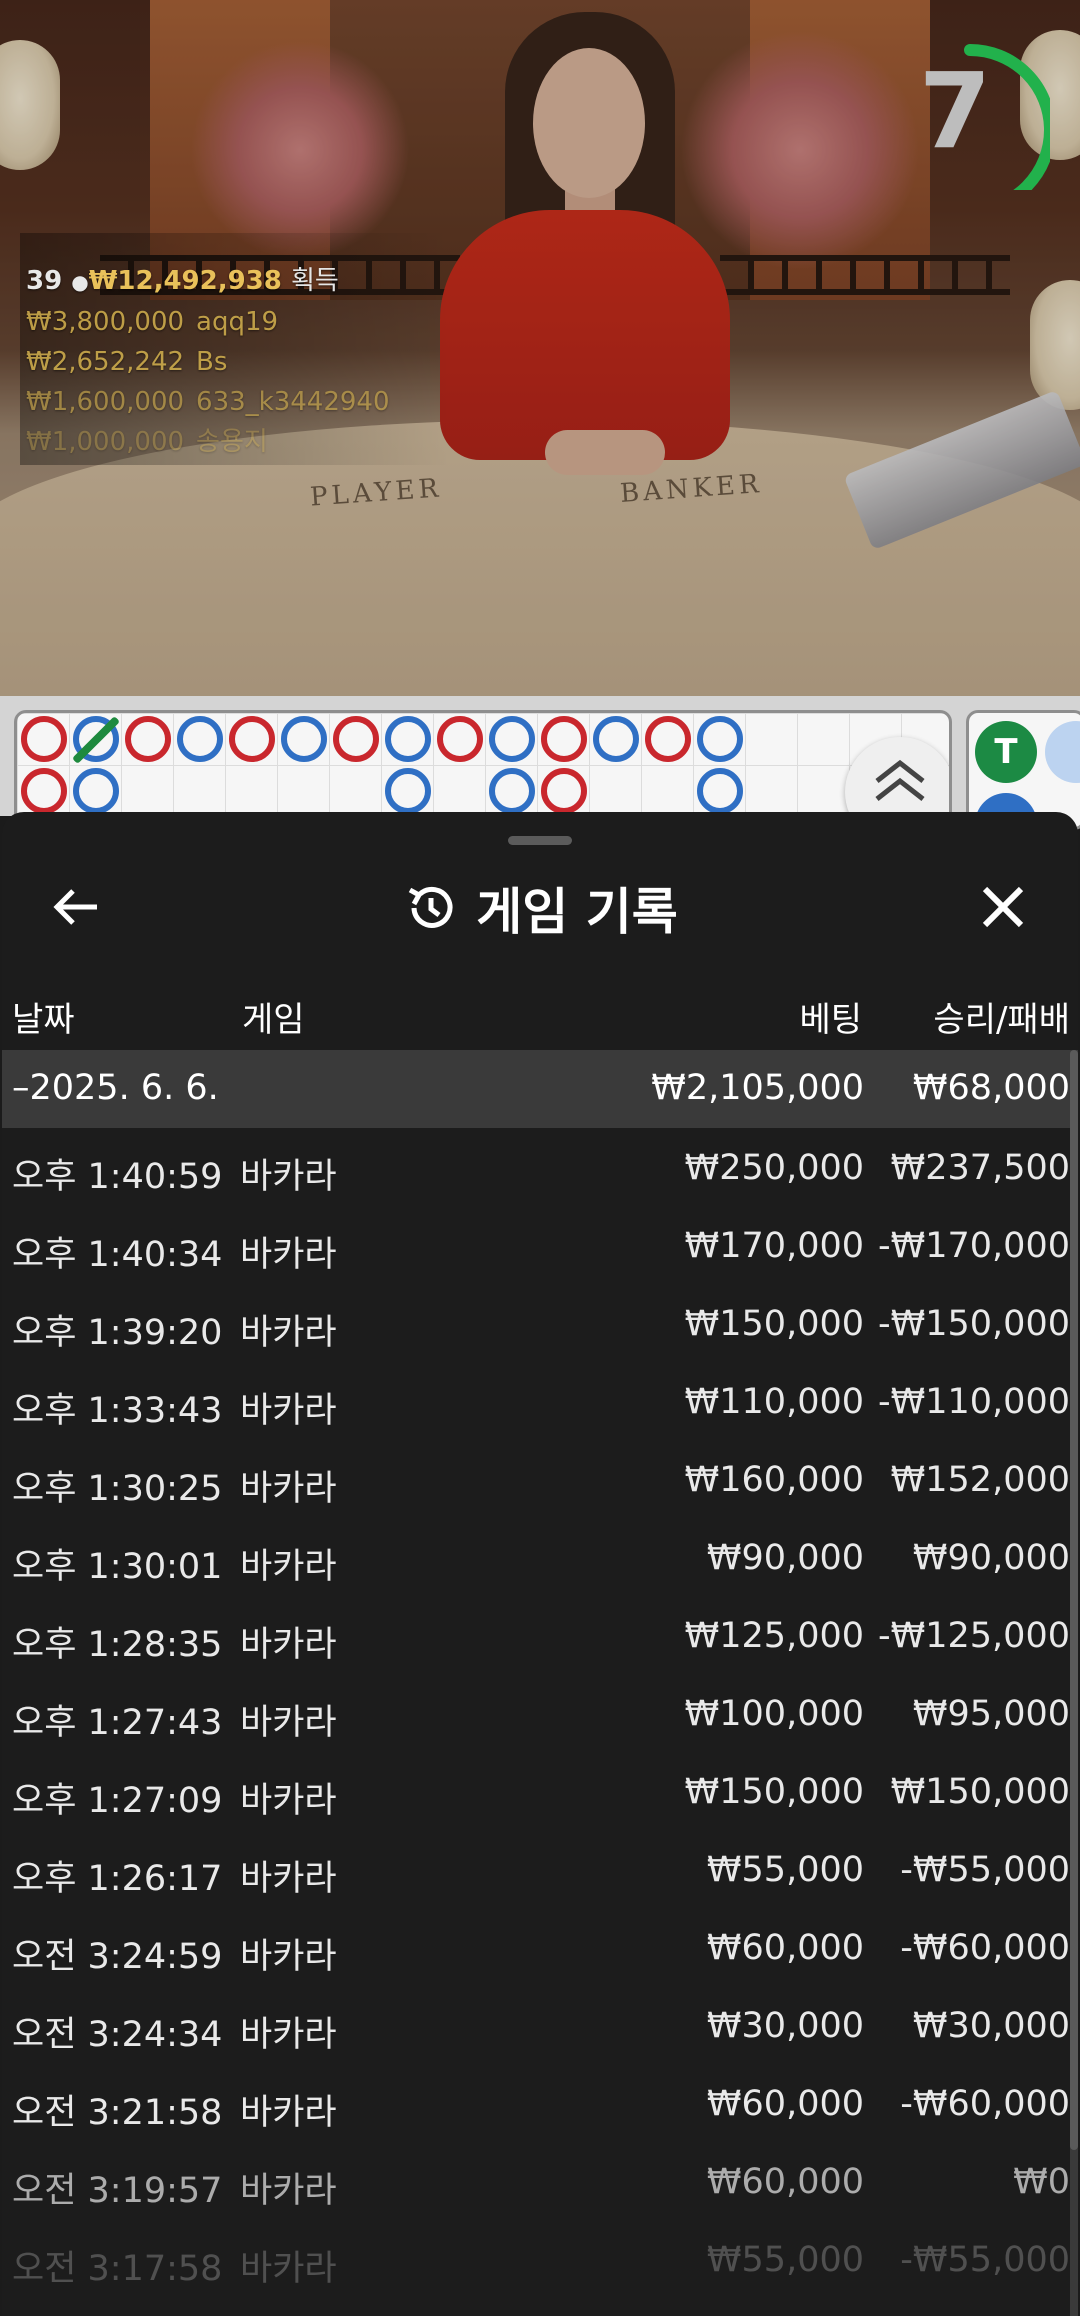 This screenshot has height=2316, width=1080. Describe the element at coordinates (538, 2027) in the screenshot. I see `table-row: 오전 3:24:34 바카라 ₩30,000 ₩30,000` at that location.